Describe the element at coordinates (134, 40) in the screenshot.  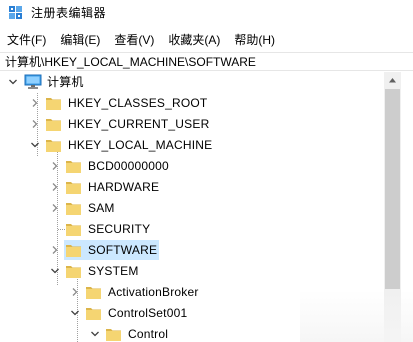
I see `menu-view: 查看(V)` at that location.